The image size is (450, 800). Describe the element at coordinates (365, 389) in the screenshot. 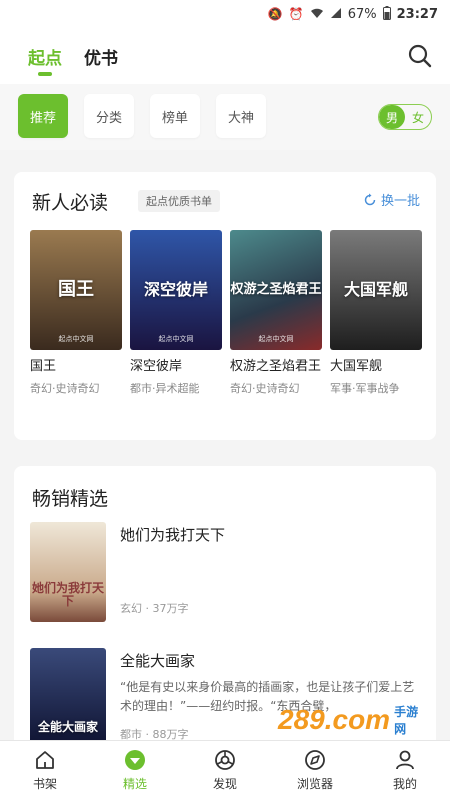

I see `book-meta: 军事·军事战争` at that location.